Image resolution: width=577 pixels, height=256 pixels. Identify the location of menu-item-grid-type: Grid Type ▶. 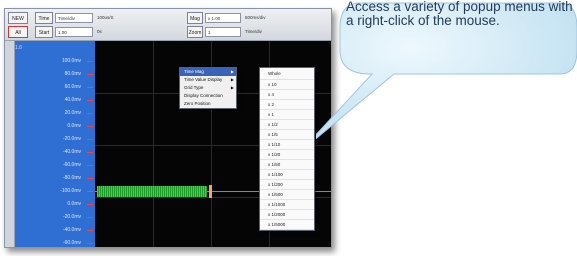
(208, 88).